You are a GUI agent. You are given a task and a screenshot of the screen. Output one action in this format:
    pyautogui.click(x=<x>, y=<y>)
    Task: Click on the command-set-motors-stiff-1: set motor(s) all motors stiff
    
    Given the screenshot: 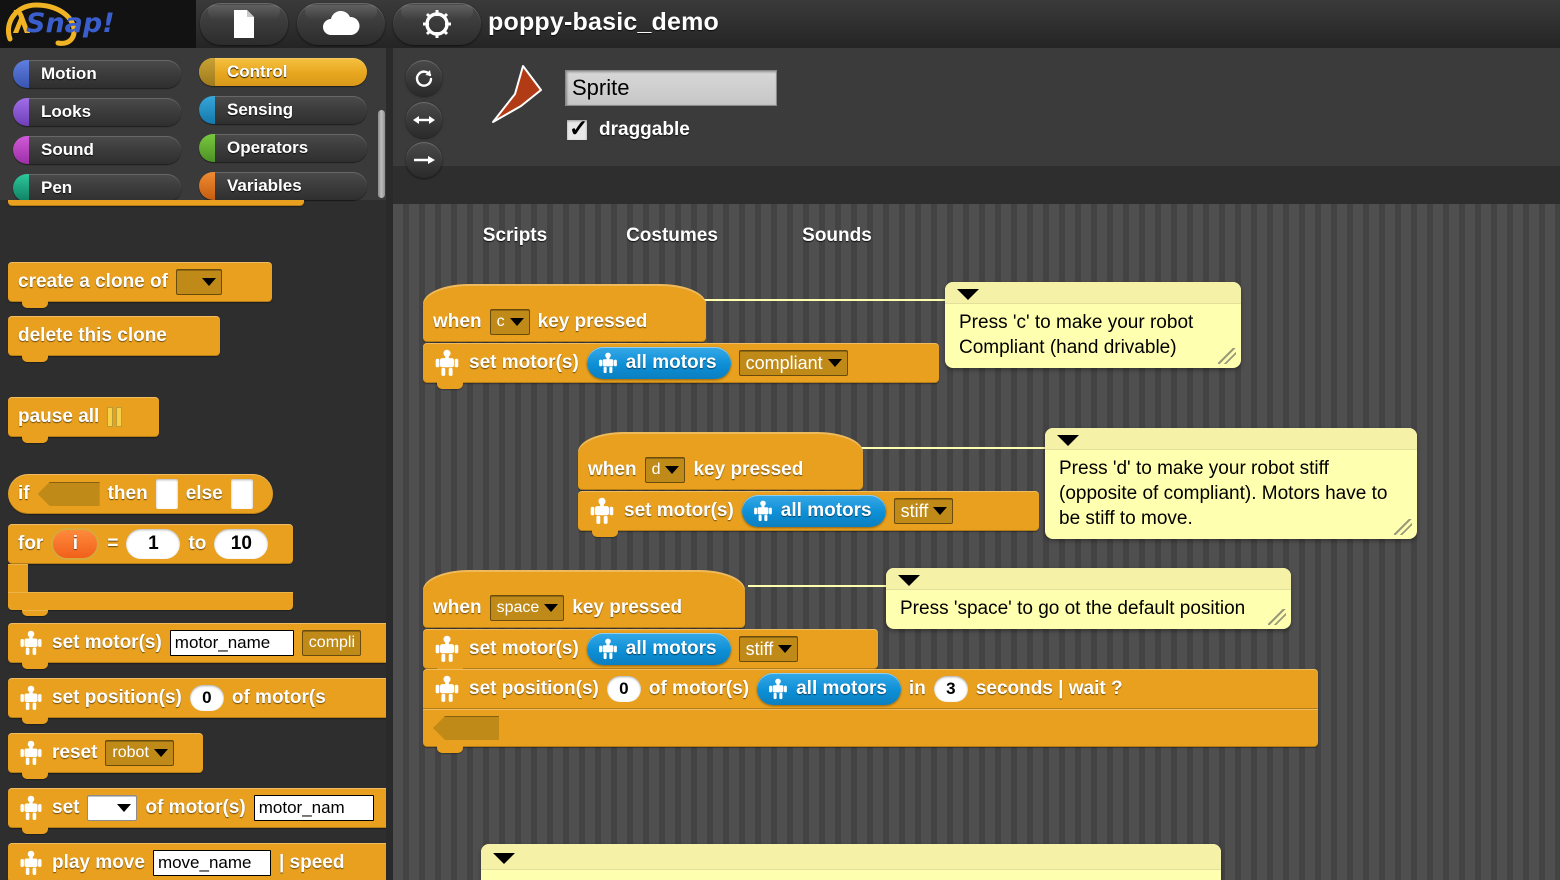 What is the action you would take?
    pyautogui.click(x=808, y=514)
    